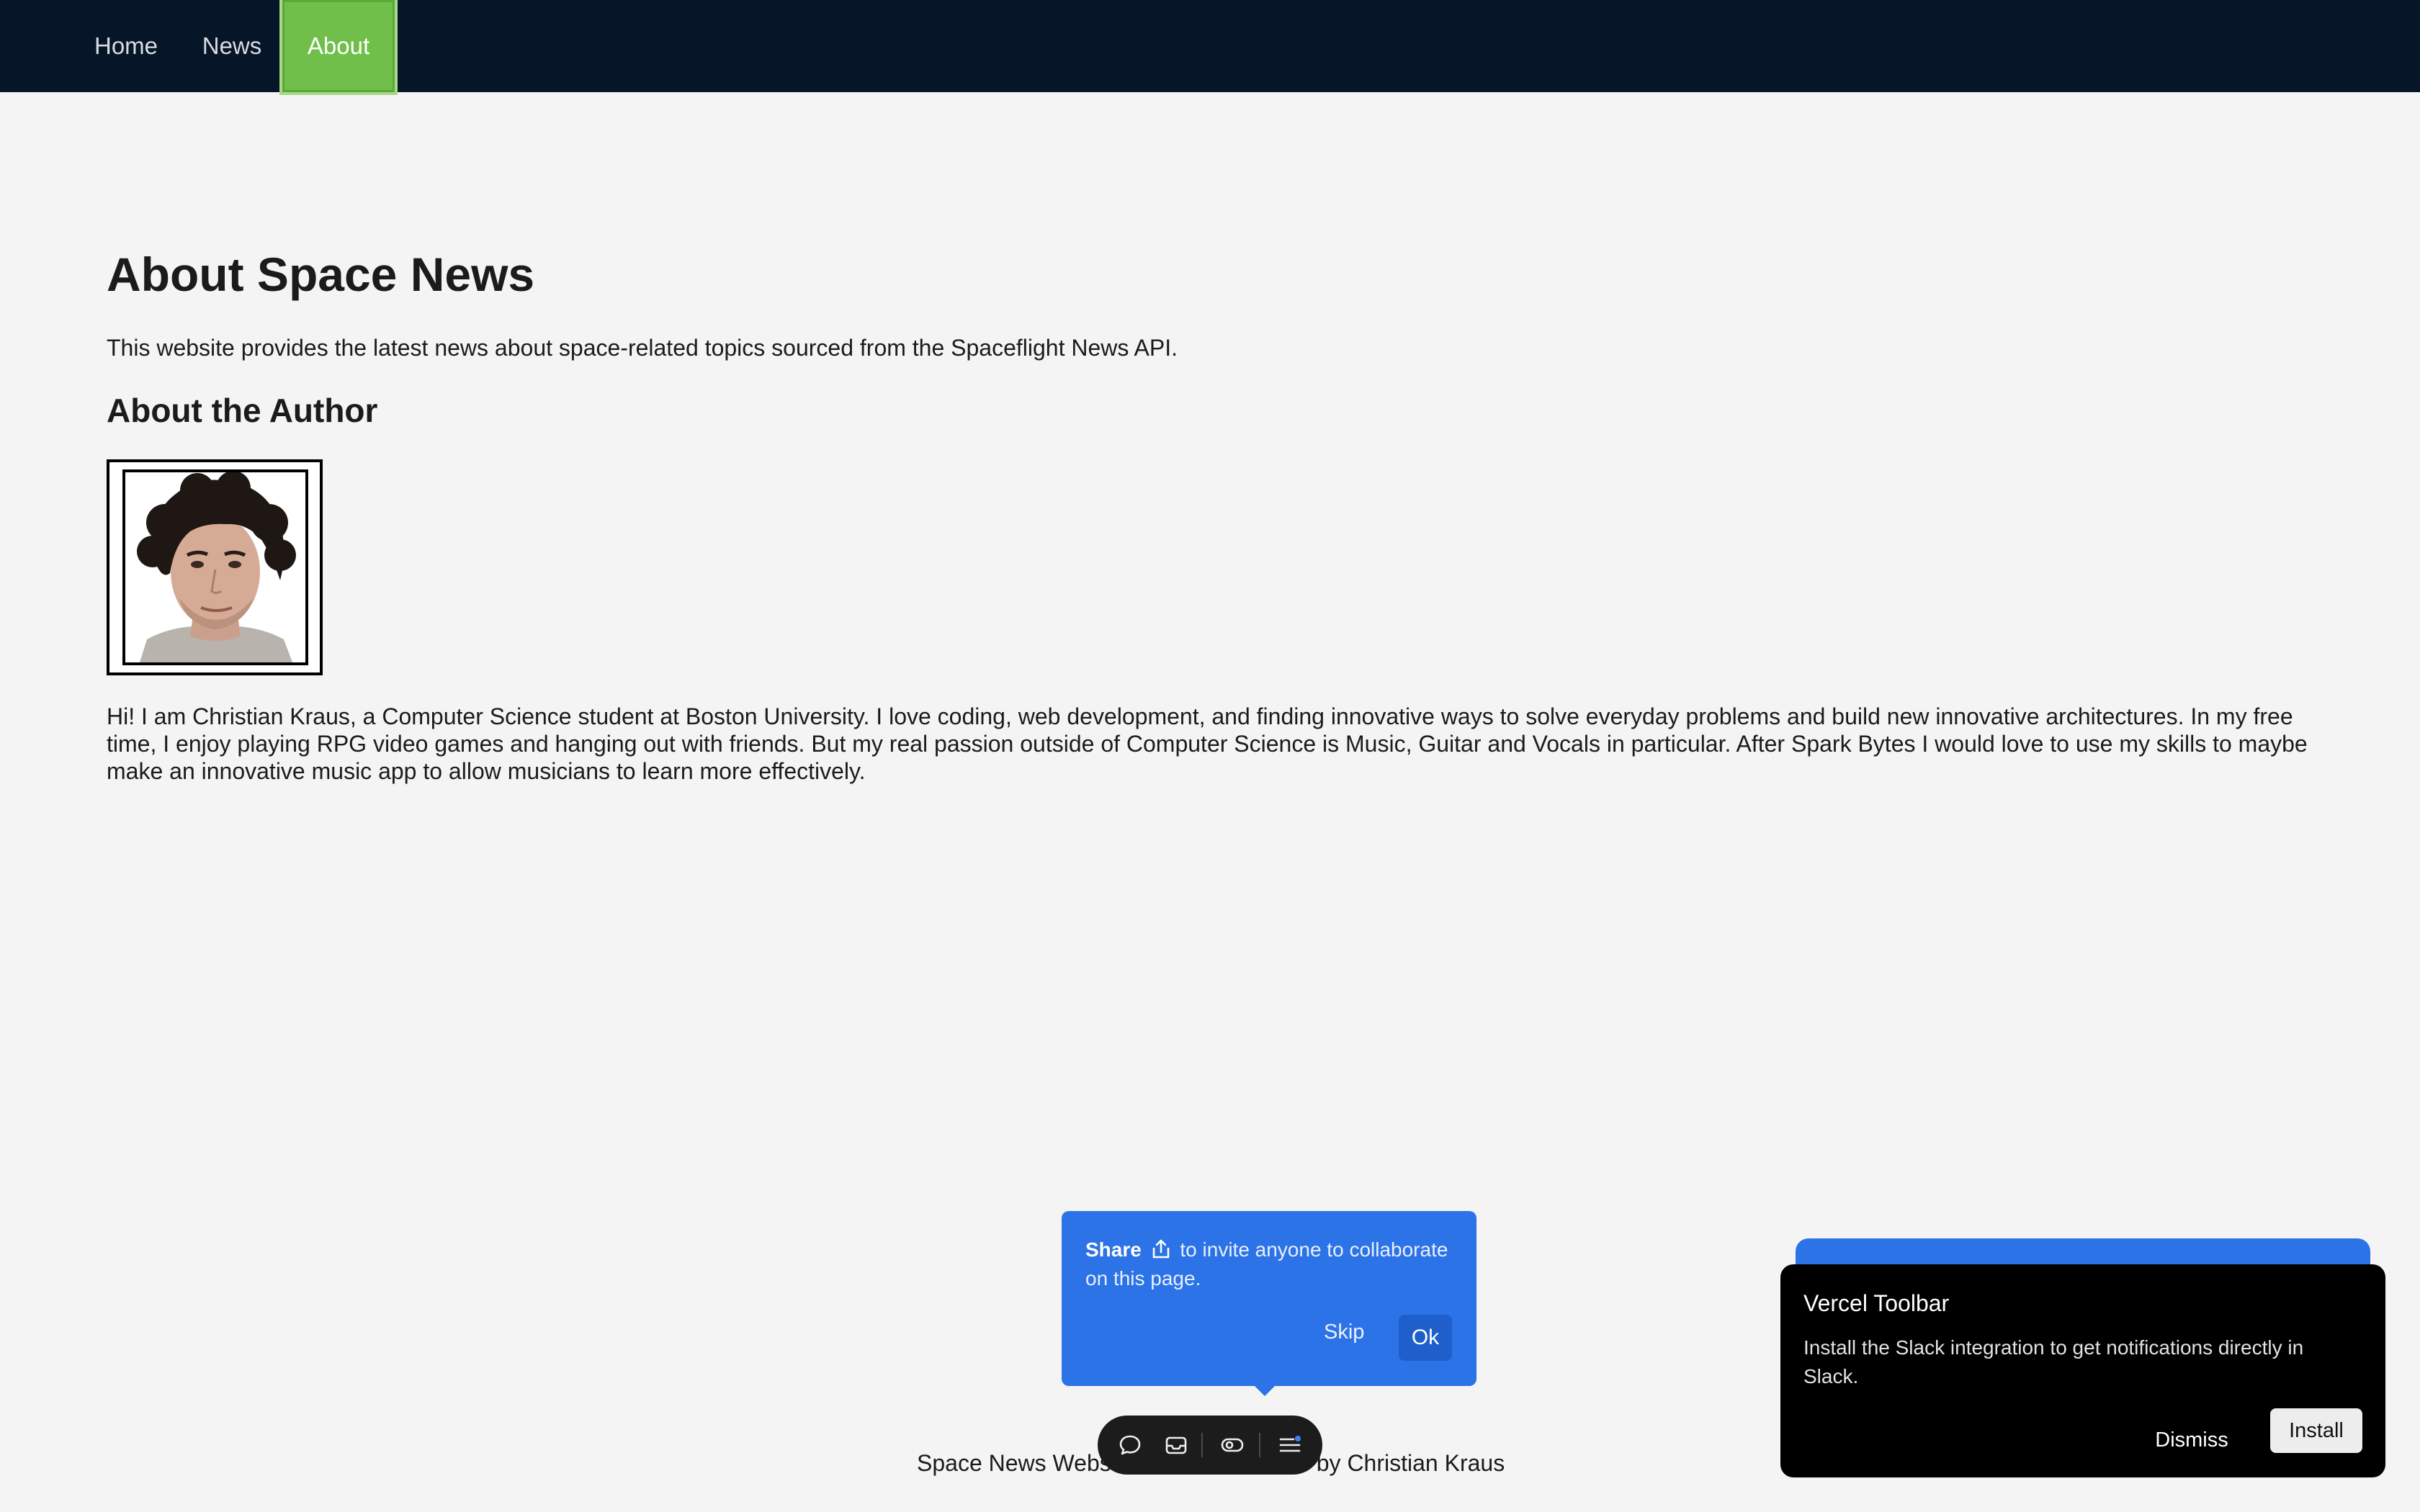 The height and width of the screenshot is (1512, 2420). Describe the element at coordinates (1113, 1249) in the screenshot. I see `share-popup-bold: Share` at that location.